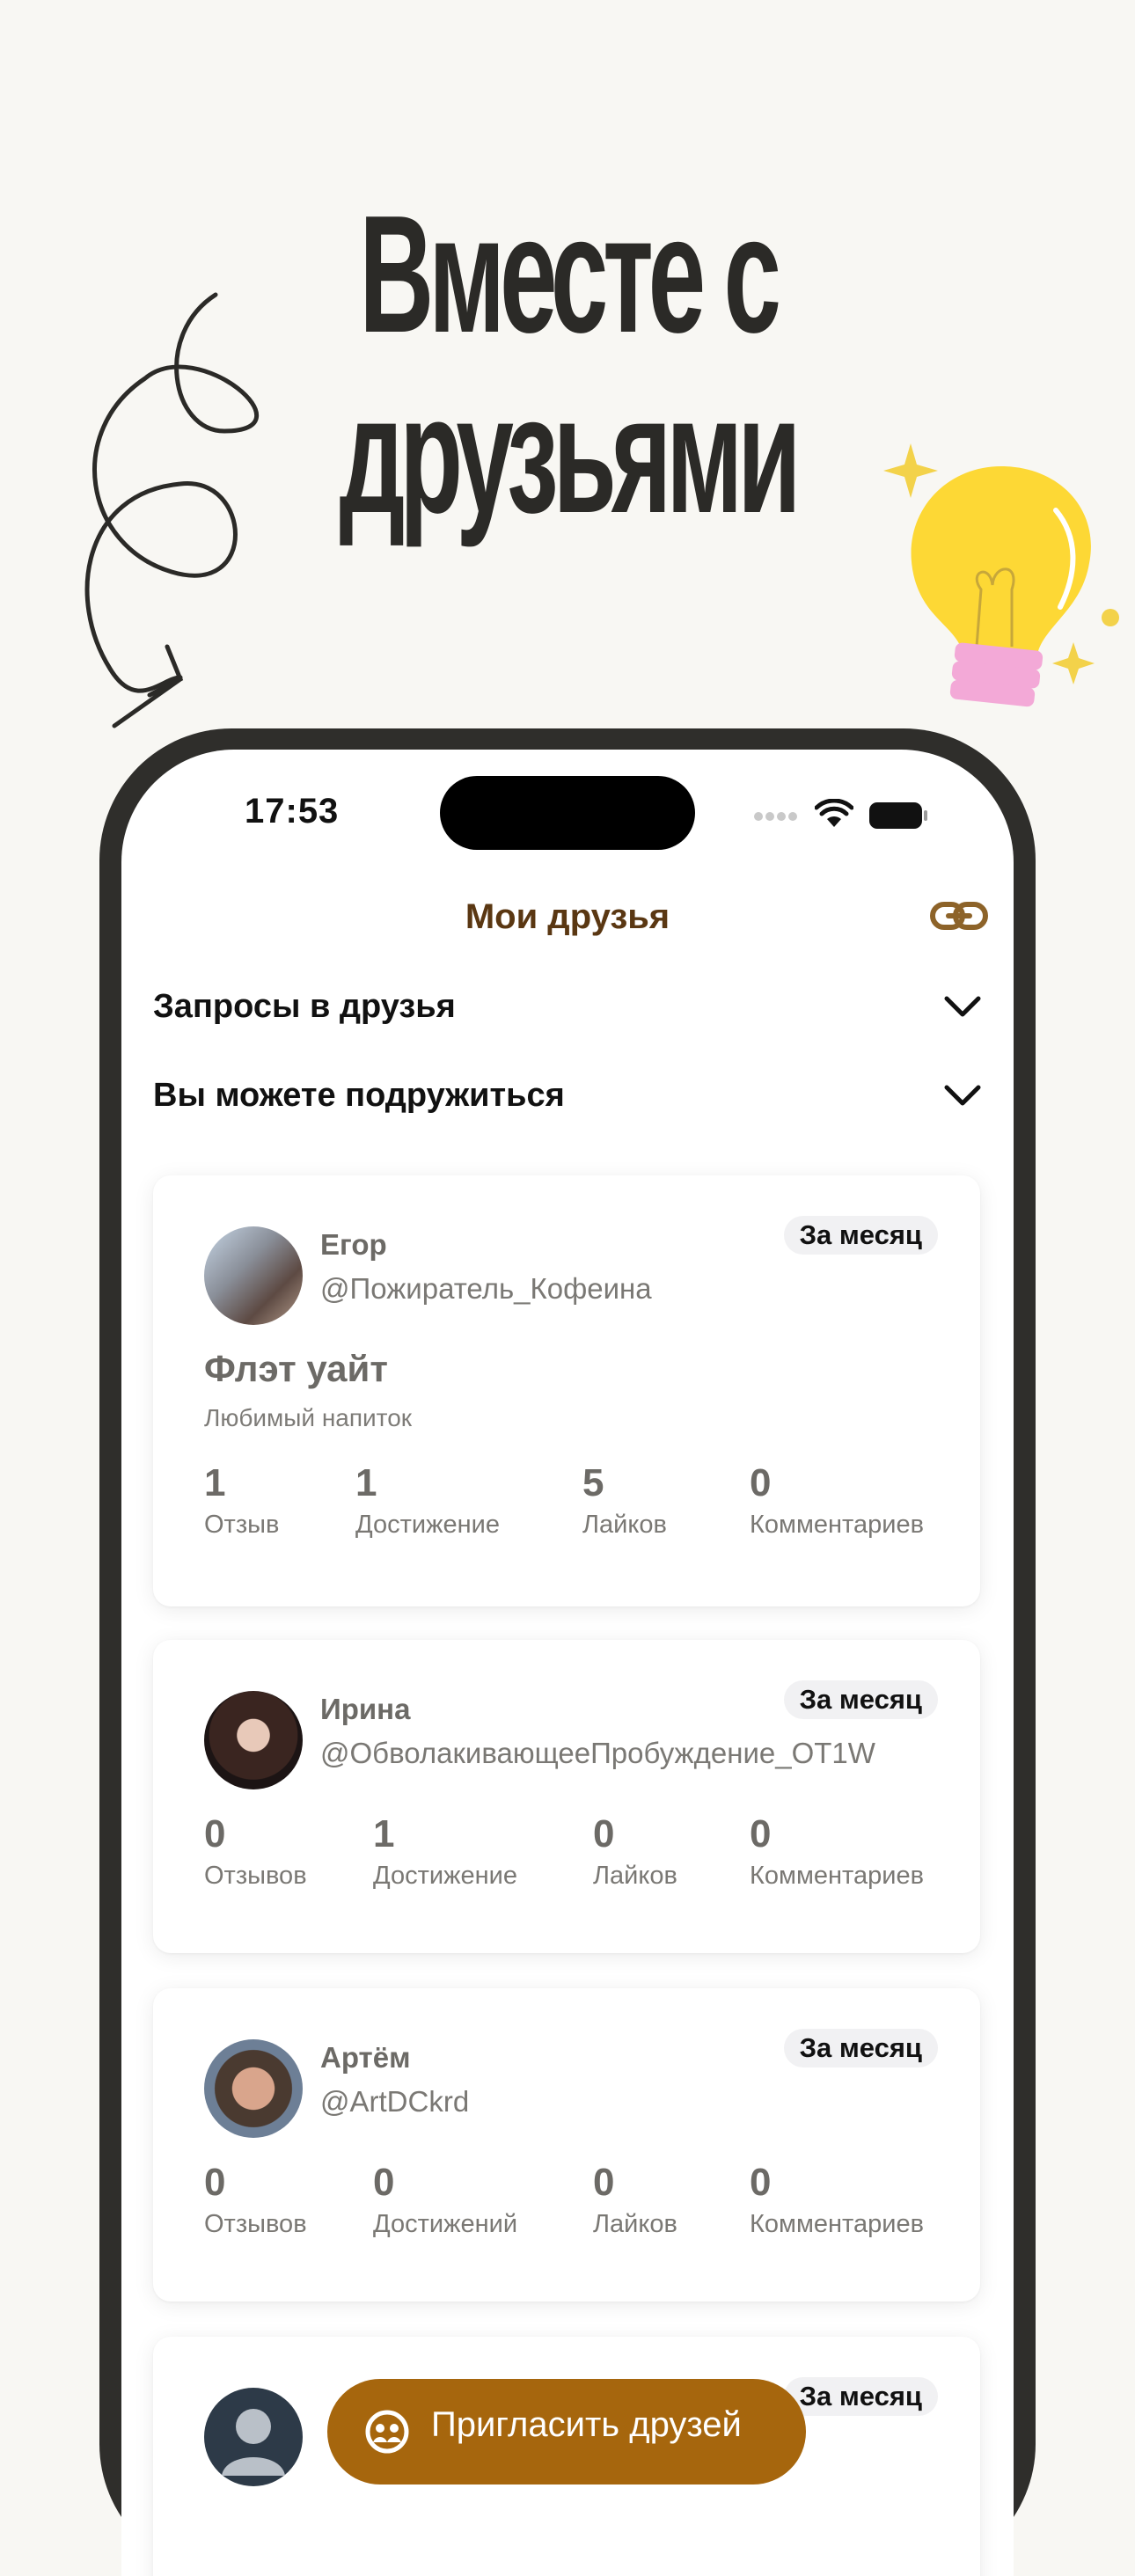  I want to click on friend-name: Артём, so click(365, 2057).